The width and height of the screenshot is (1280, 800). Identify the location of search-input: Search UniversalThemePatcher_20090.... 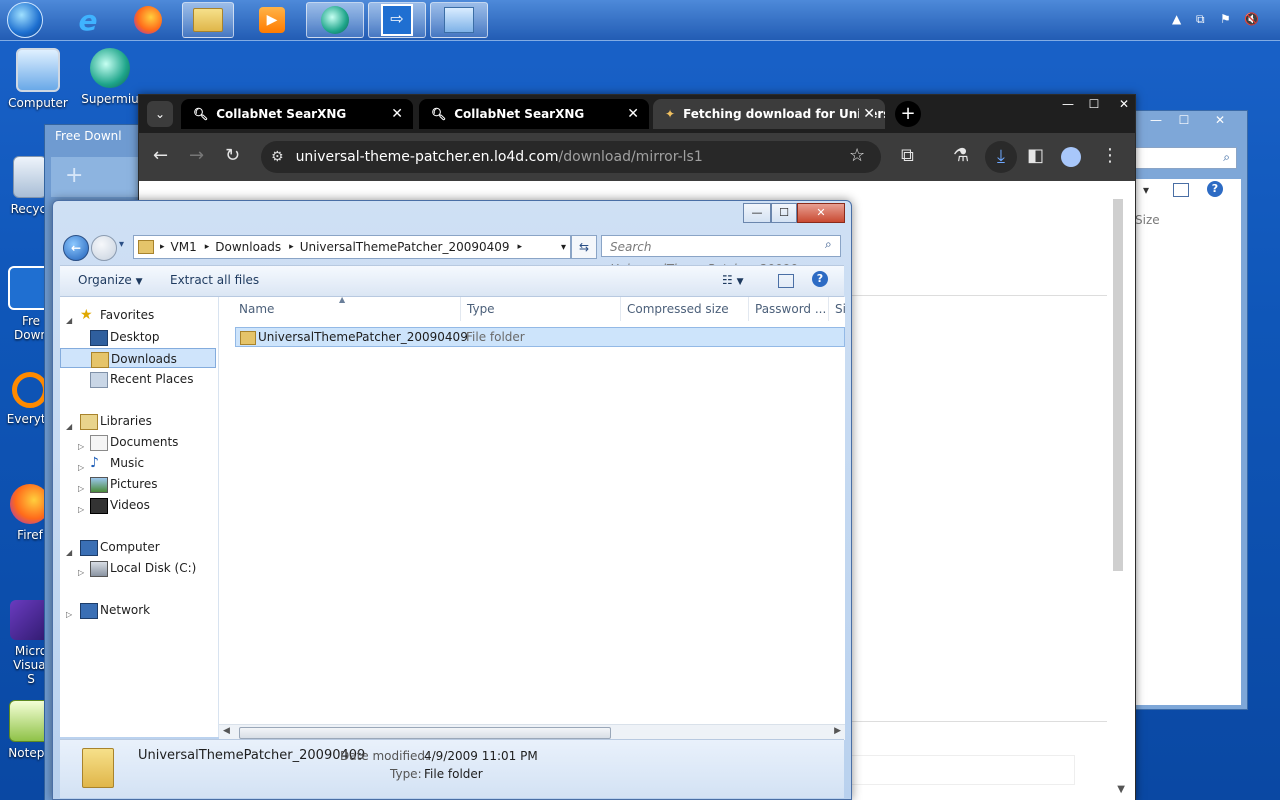
(721, 255).